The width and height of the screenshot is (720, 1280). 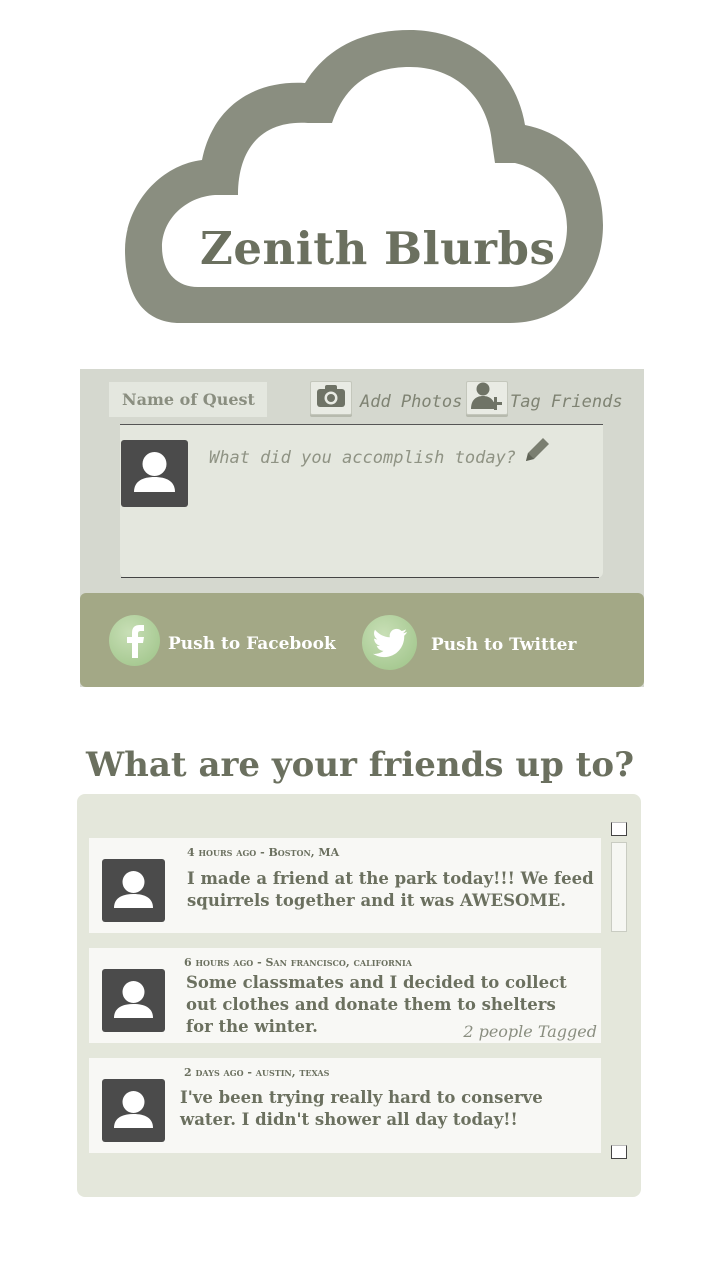 What do you see at coordinates (360, 765) in the screenshot?
I see `friends-heading: What are your friends up to?` at bounding box center [360, 765].